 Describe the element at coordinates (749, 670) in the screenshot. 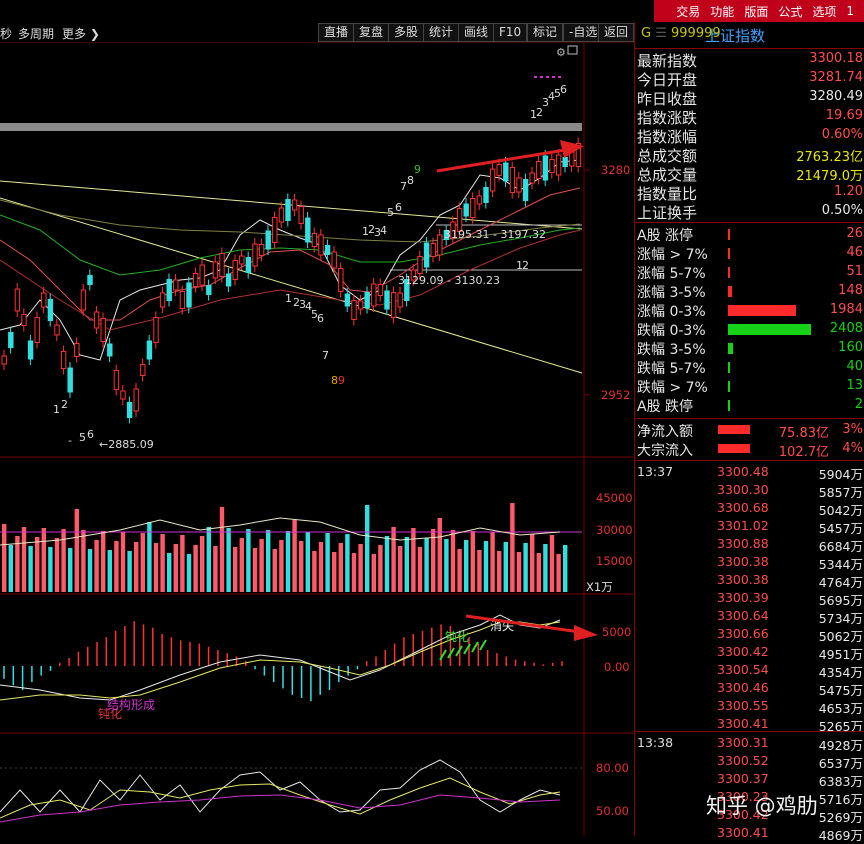

I see `tick-row: 3300.54 4354万` at that location.